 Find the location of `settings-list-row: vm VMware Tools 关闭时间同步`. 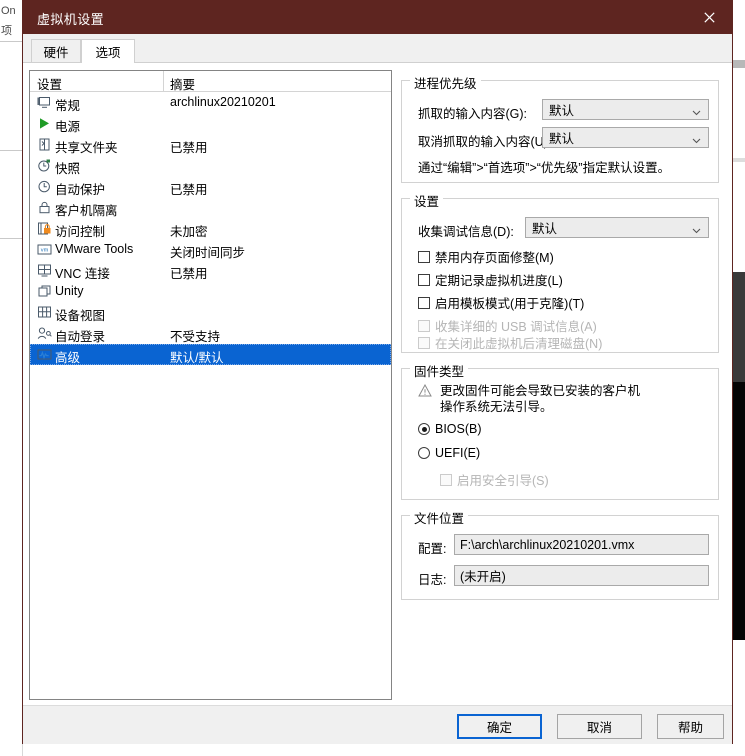

settings-list-row: vm VMware Tools 关闭时间同步 is located at coordinates (210, 249).